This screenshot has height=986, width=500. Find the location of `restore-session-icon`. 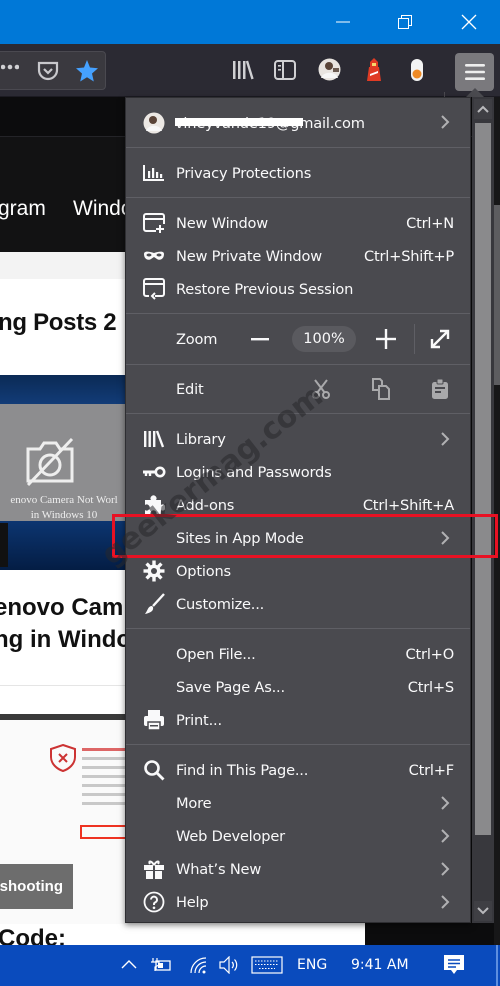

restore-session-icon is located at coordinates (154, 289).